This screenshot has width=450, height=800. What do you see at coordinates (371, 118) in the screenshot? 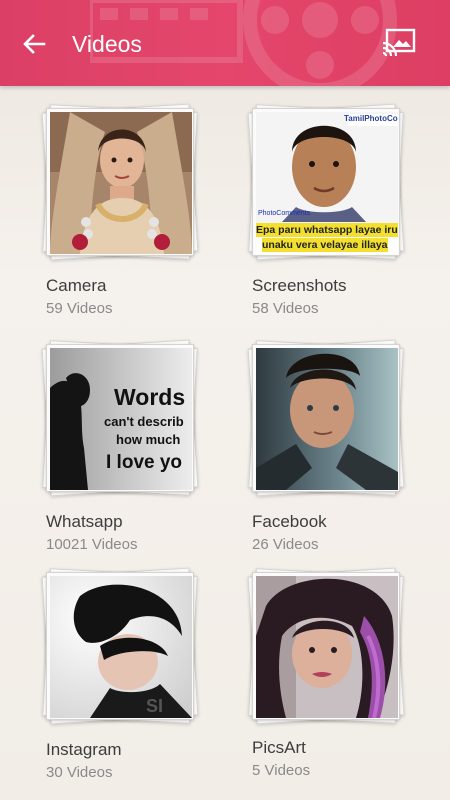
I see `meme-badge: TamilPhotoComments` at bounding box center [371, 118].